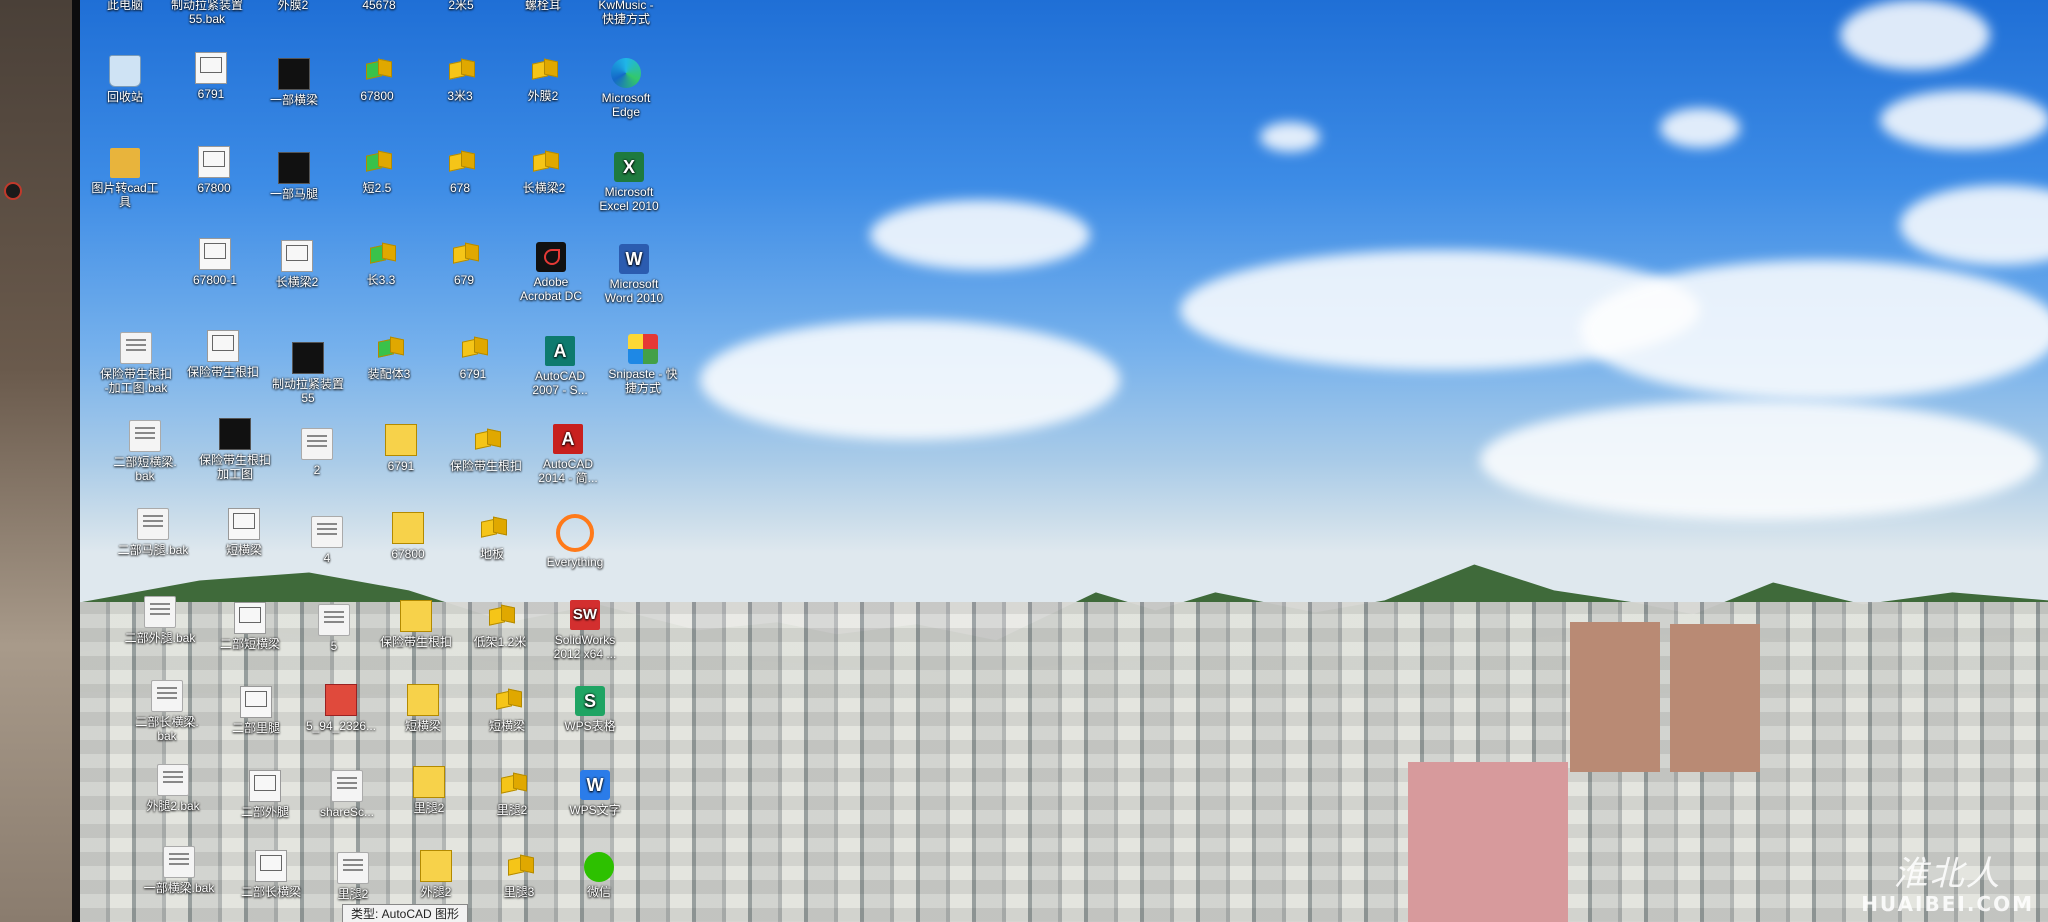 The image size is (2048, 922). Describe the element at coordinates (173, 788) in the screenshot. I see `desktop-icon-r9c1: 外腿2.bak` at that location.